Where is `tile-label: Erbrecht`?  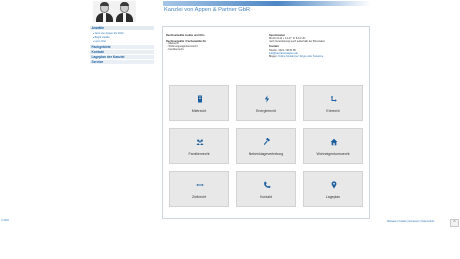
tile-label: Erbrecht is located at coordinates (333, 111).